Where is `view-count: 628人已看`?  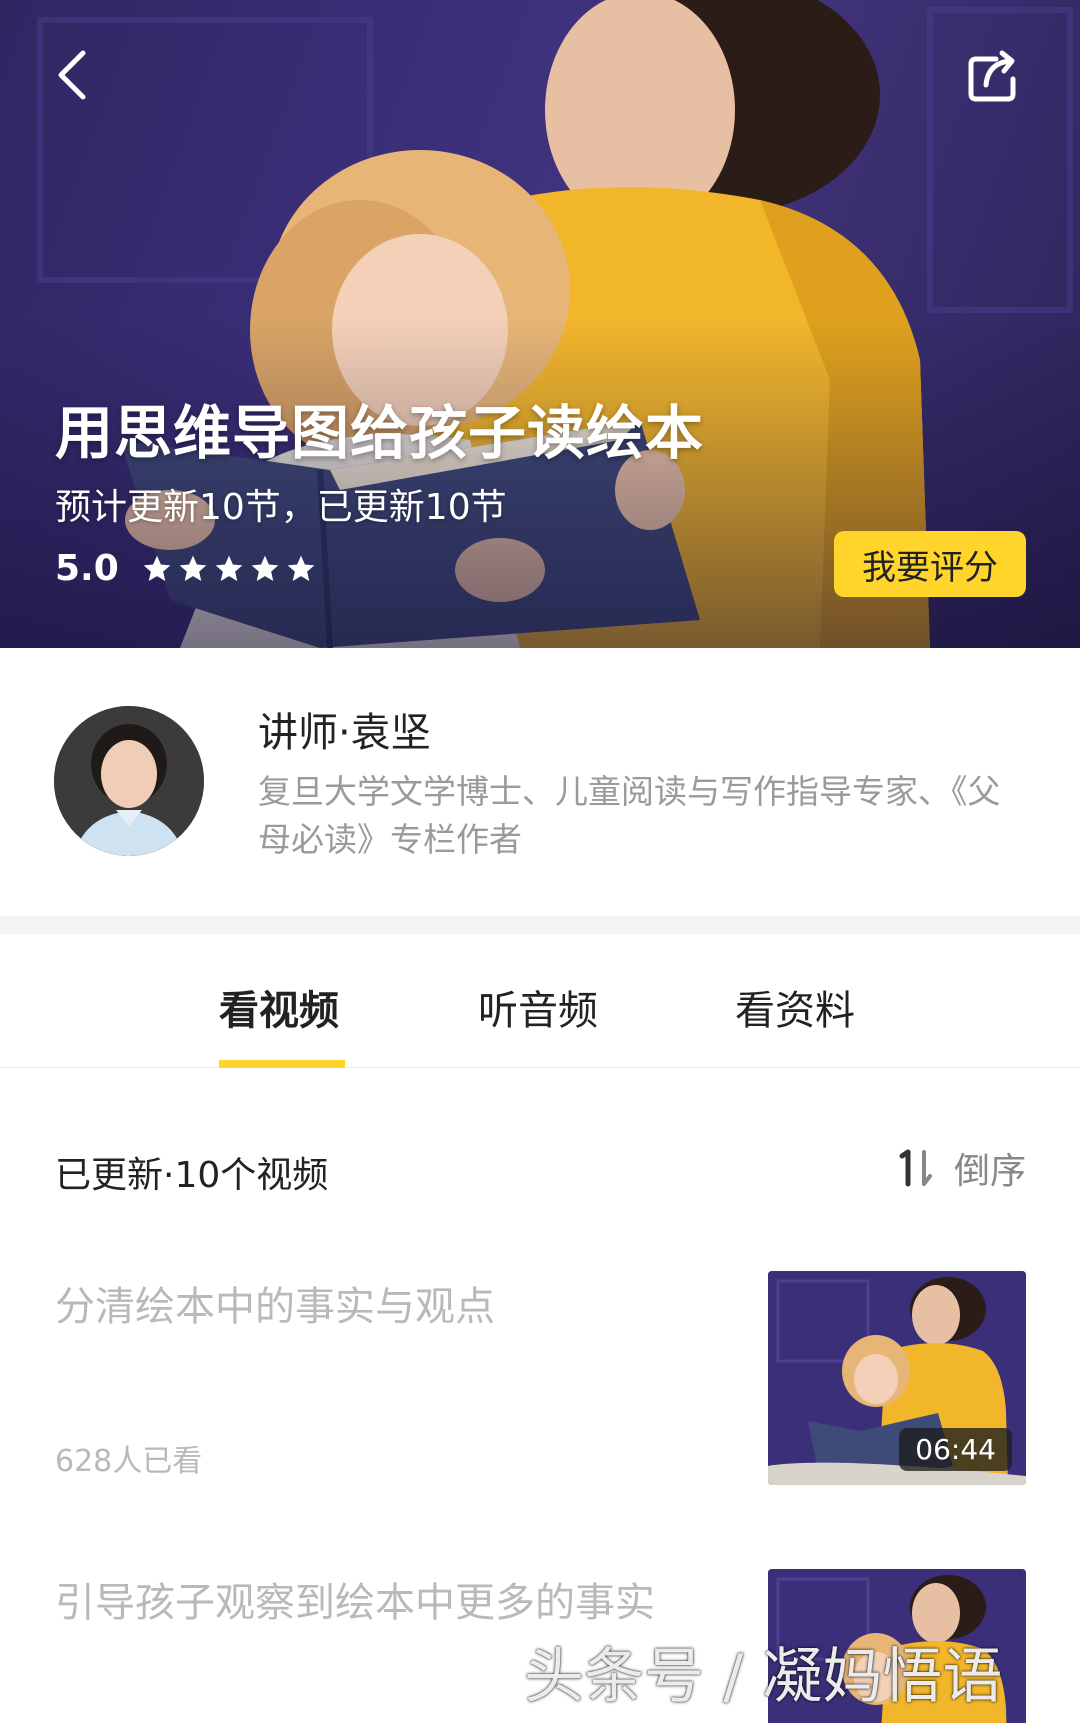
view-count: 628人已看 is located at coordinates (129, 1461).